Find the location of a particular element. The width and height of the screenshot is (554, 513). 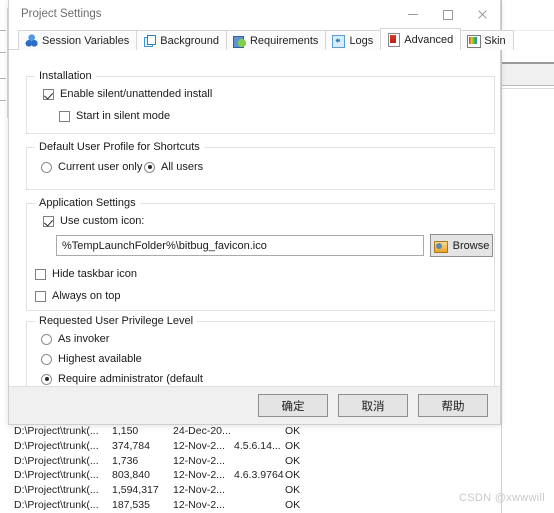

browse-button-label: Browse is located at coordinates (471, 245).